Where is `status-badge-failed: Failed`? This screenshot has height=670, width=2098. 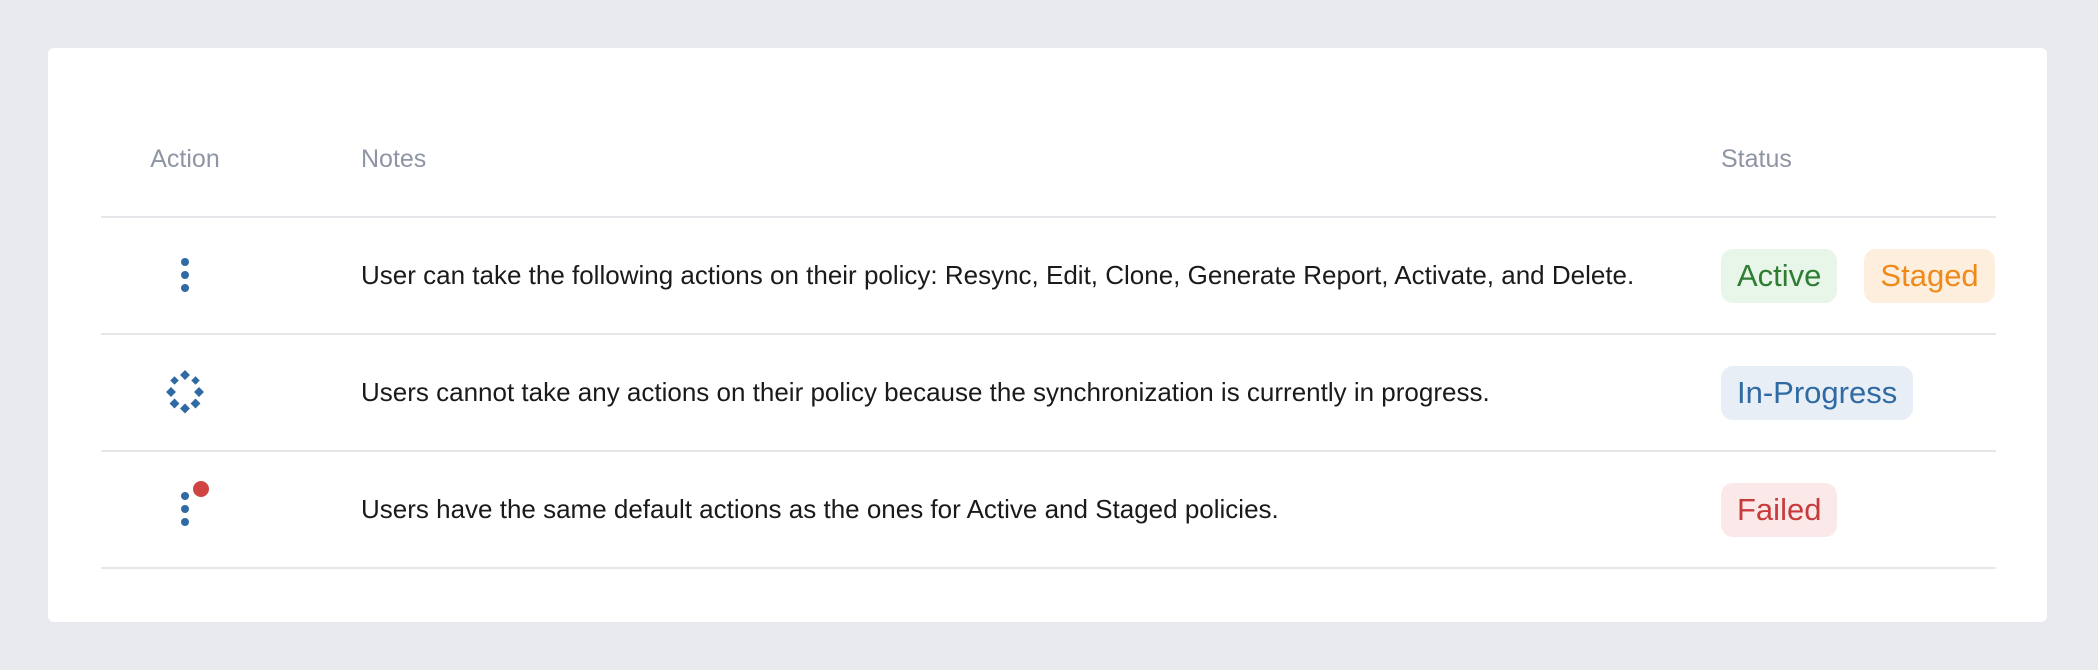
status-badge-failed: Failed is located at coordinates (1779, 509).